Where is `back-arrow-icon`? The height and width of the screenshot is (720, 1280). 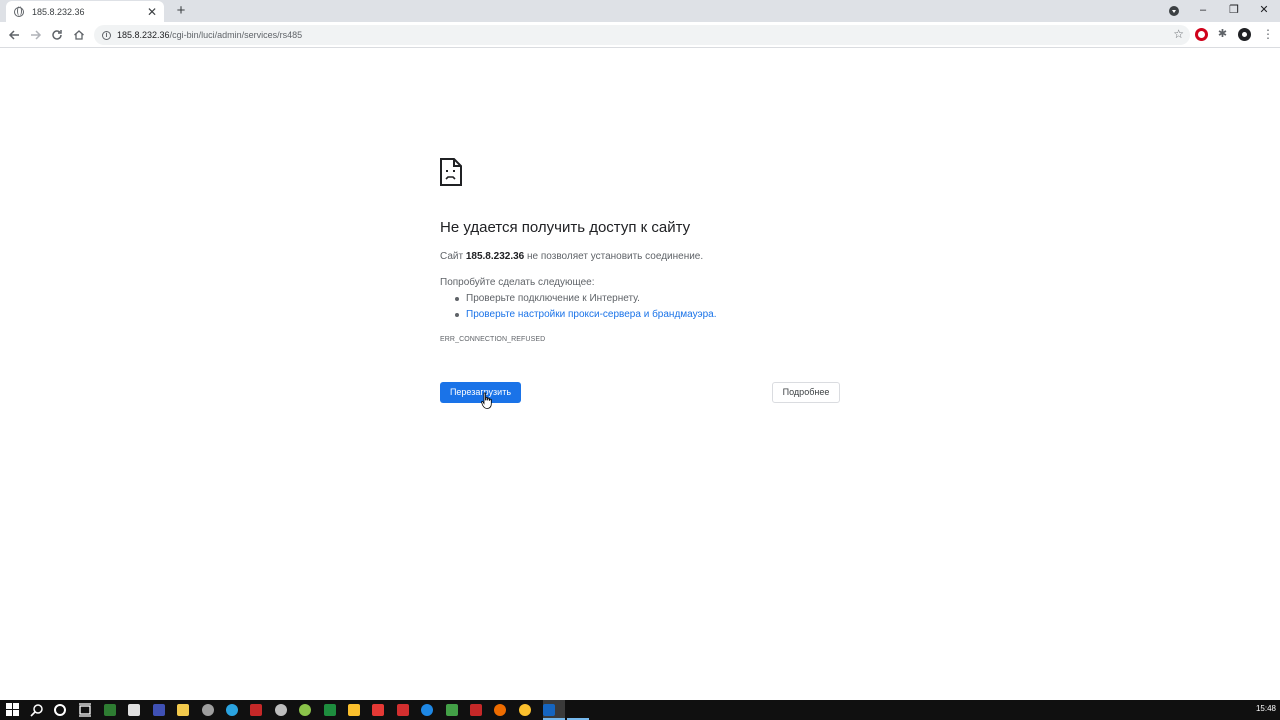
back-arrow-icon is located at coordinates (13, 35).